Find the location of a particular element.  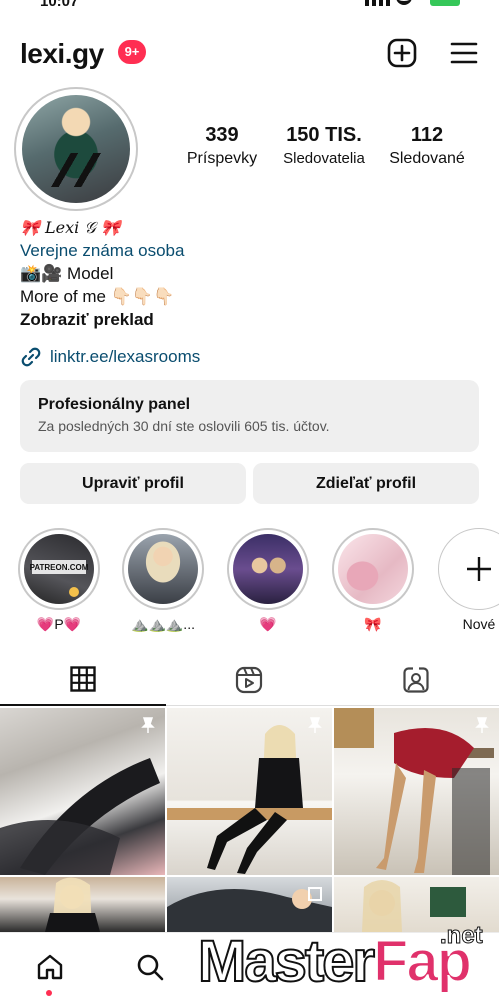

highlight-caption: 🎀 is located at coordinates (373, 624).